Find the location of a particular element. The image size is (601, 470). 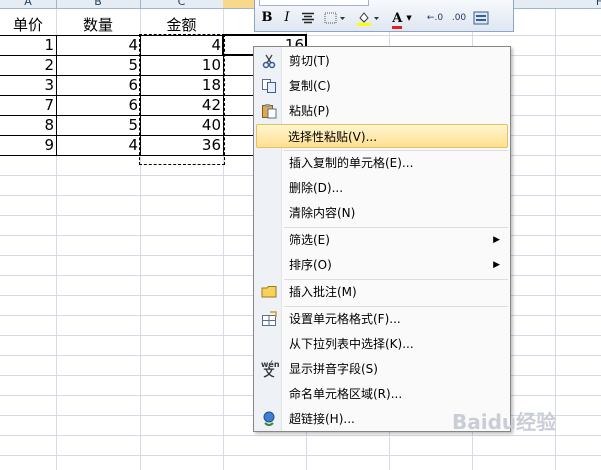

column-header-a: A is located at coordinates (28, 4).